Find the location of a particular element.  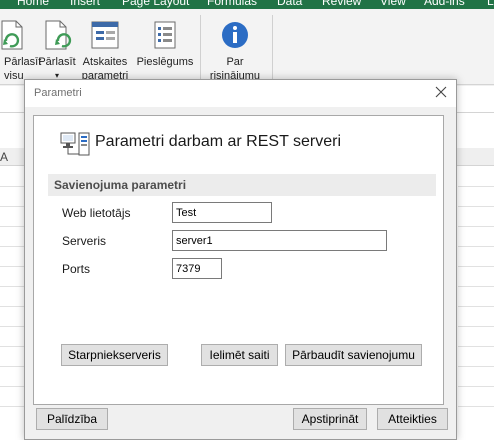

dialog-titlebar: Parametri is located at coordinates (240, 93).